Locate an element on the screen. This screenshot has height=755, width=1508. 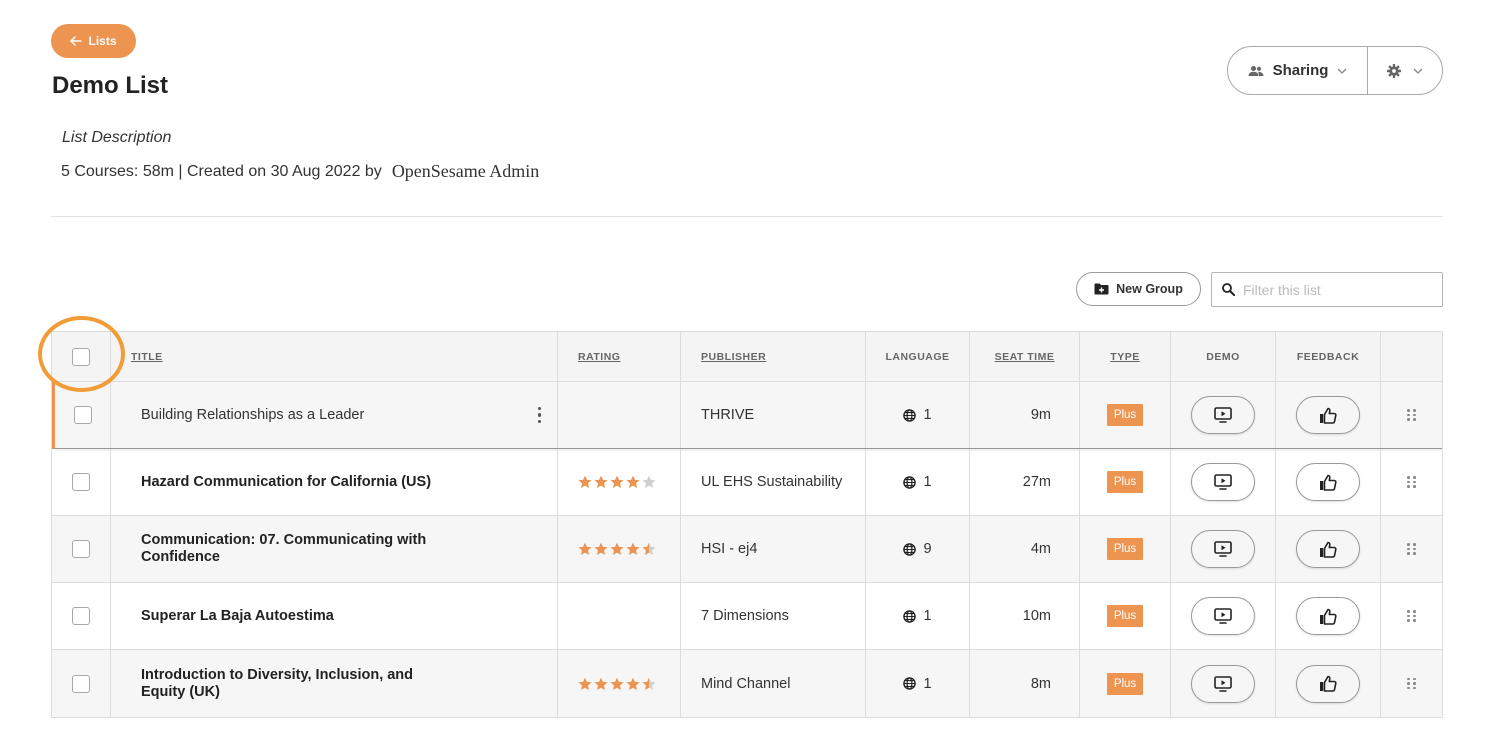
publisher-name: HSI - ej4 is located at coordinates (729, 549).